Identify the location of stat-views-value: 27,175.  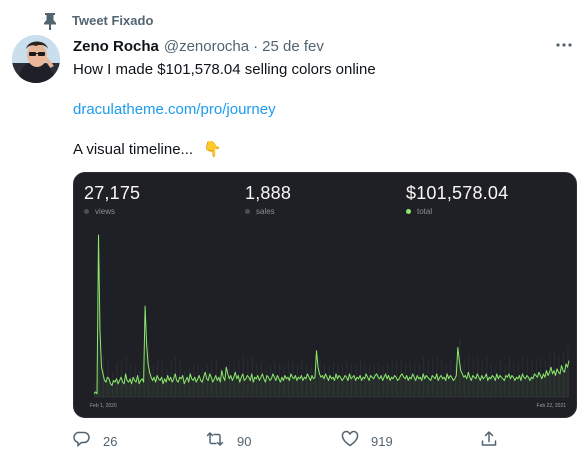
(112, 193).